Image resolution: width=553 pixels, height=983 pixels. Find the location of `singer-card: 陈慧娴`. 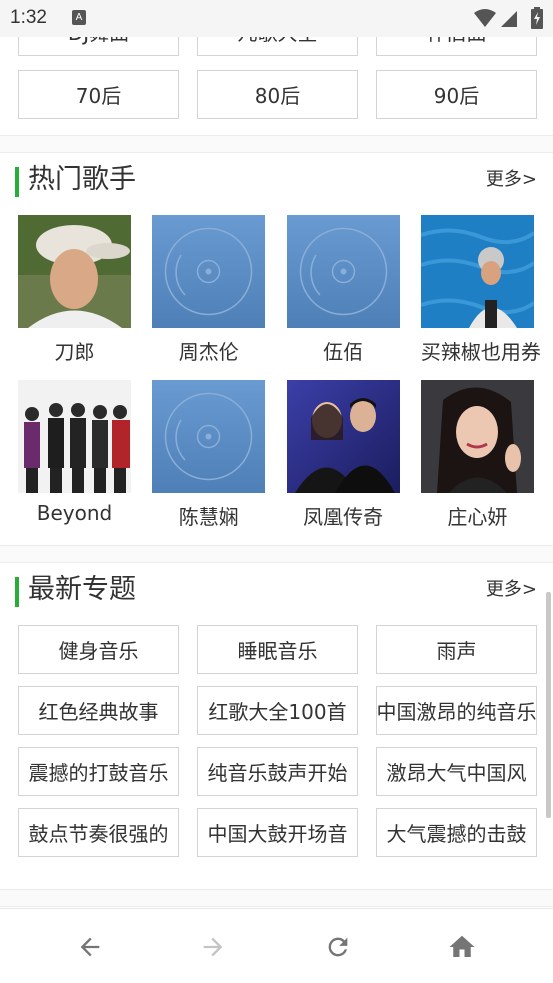

singer-card: 陈慧娴 is located at coordinates (209, 455).